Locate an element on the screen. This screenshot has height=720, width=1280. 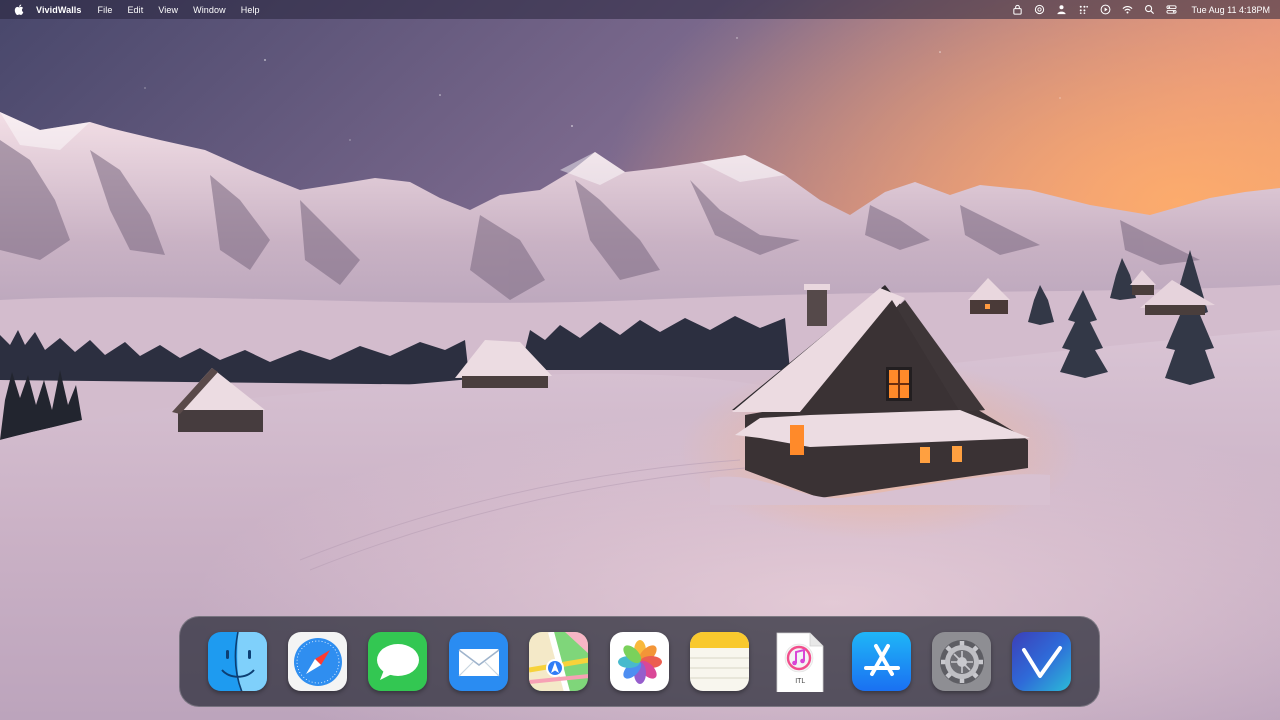
dock-item-vividwalls is located at coordinates (1042, 662).